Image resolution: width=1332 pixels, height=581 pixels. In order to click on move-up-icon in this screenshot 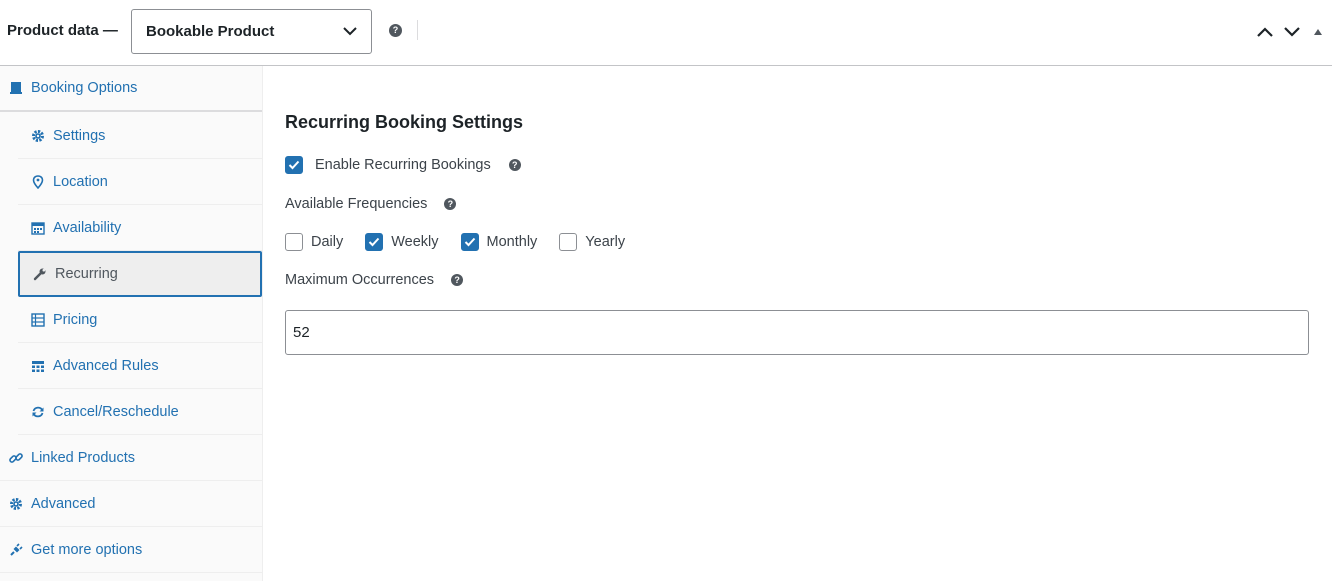, I will do `click(1265, 32)`.